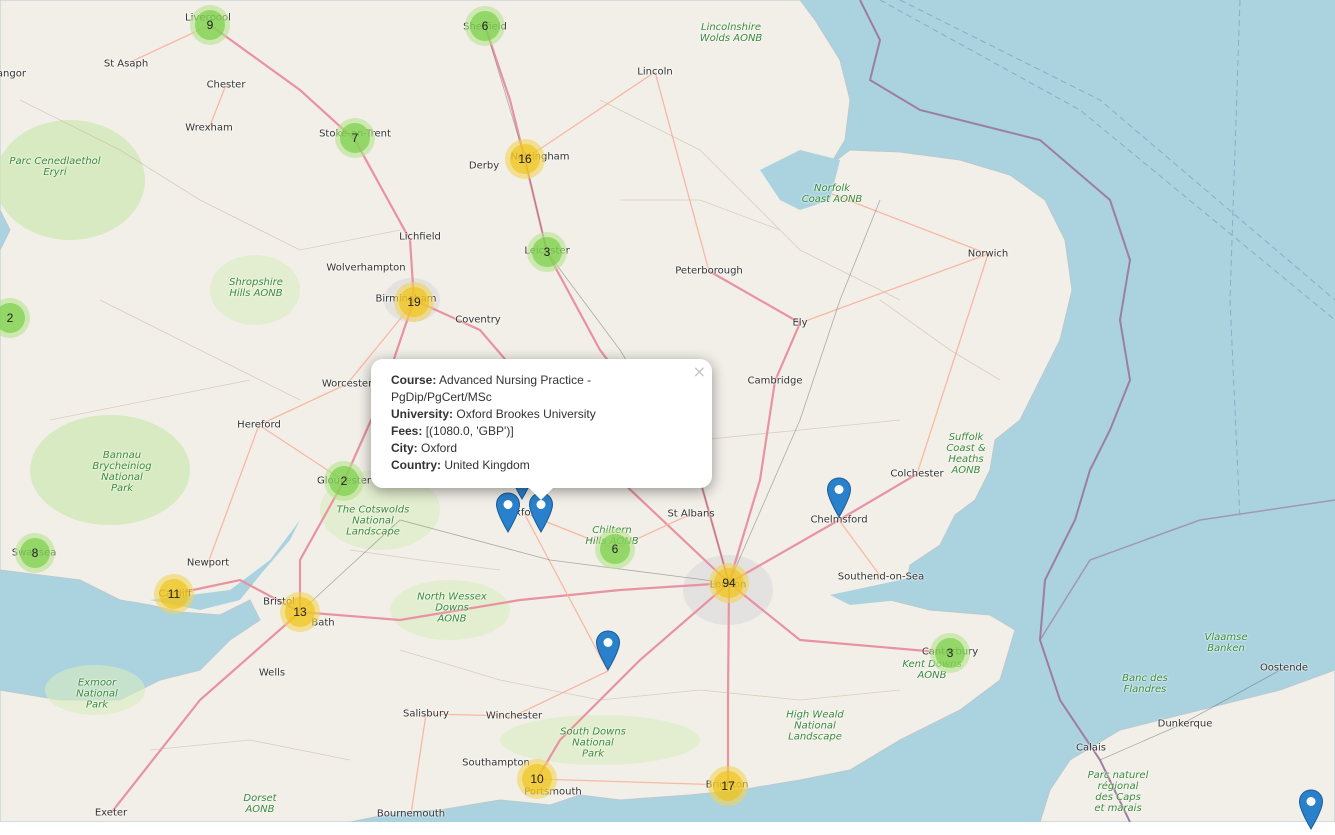 The image size is (1335, 835). Describe the element at coordinates (13, 74) in the screenshot. I see `place-label-bangor: Bangor` at that location.